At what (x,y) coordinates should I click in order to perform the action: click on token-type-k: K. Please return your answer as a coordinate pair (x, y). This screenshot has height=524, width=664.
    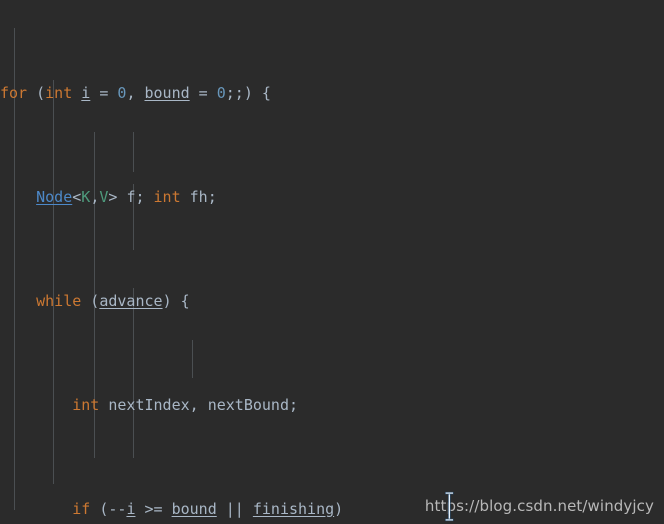
    Looking at the image, I should click on (86, 197).